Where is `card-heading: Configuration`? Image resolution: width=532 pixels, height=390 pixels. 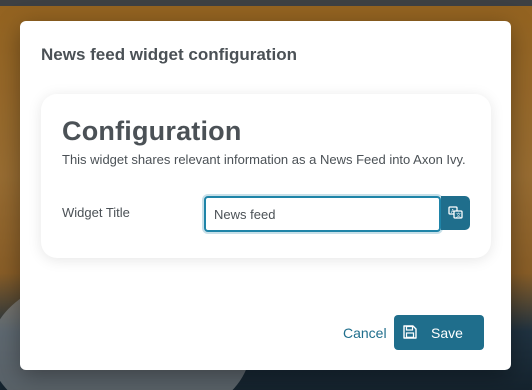 card-heading: Configuration is located at coordinates (152, 131).